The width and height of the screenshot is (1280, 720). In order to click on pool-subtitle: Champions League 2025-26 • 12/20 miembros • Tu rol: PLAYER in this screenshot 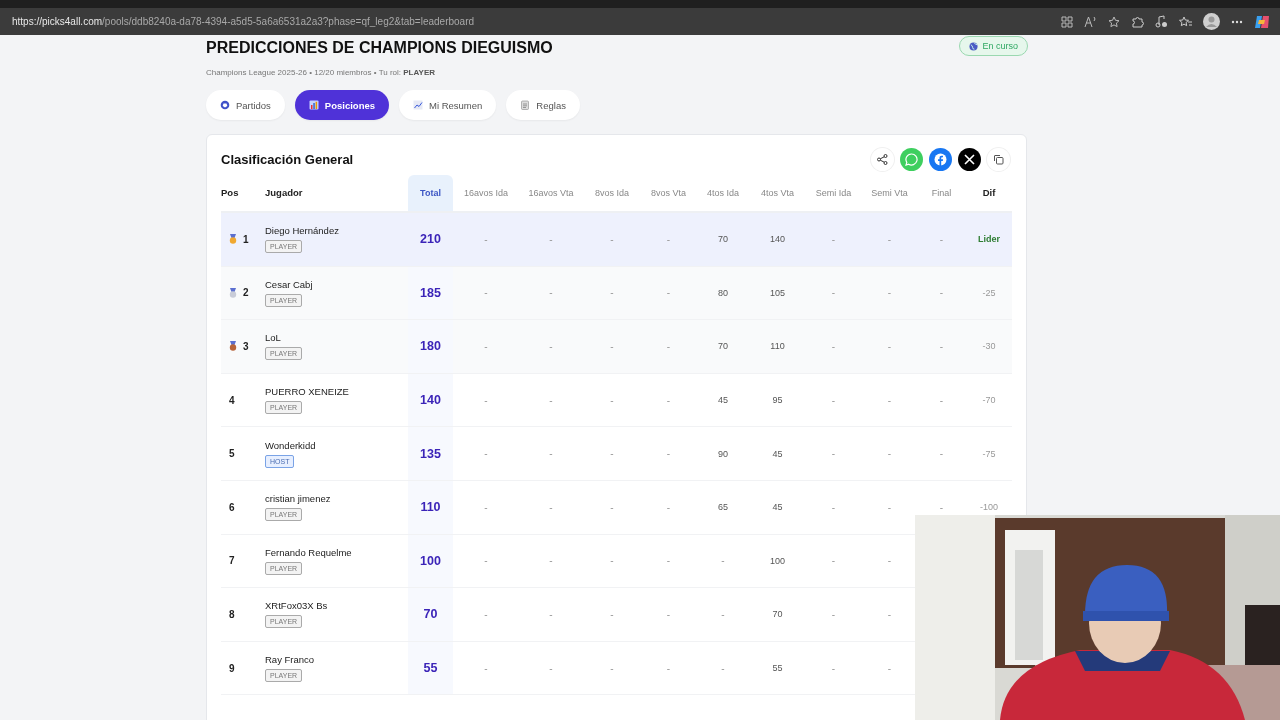, I will do `click(321, 72)`.